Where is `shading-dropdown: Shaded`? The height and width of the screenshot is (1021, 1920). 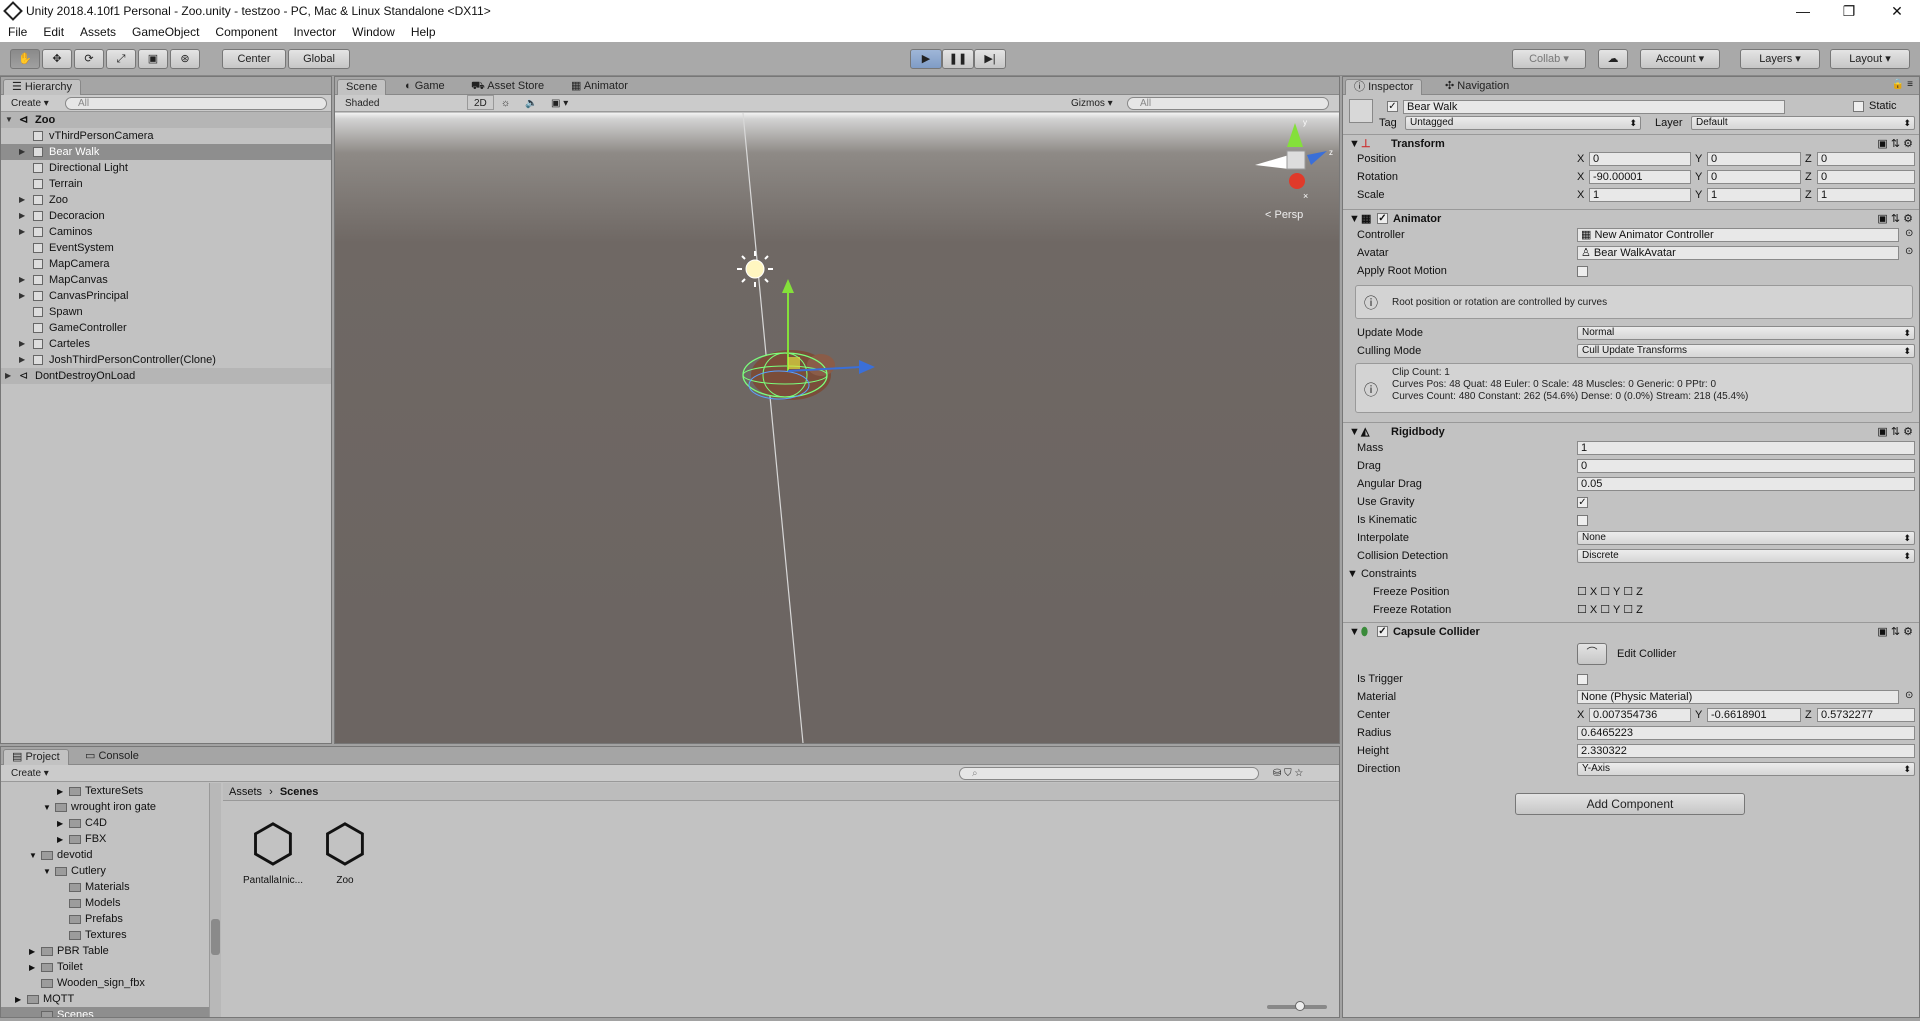 shading-dropdown: Shaded is located at coordinates (399, 103).